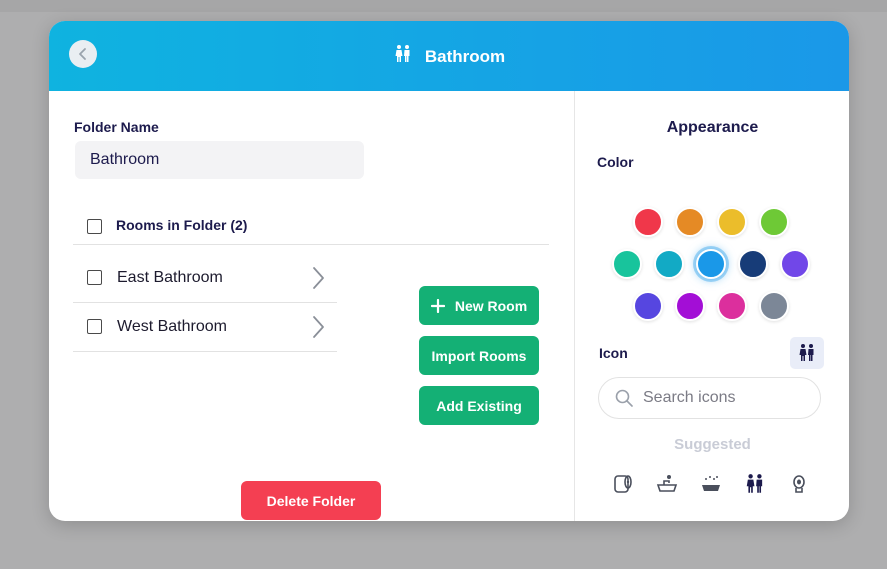  What do you see at coordinates (712, 127) in the screenshot?
I see `appearance-title: Appearance` at bounding box center [712, 127].